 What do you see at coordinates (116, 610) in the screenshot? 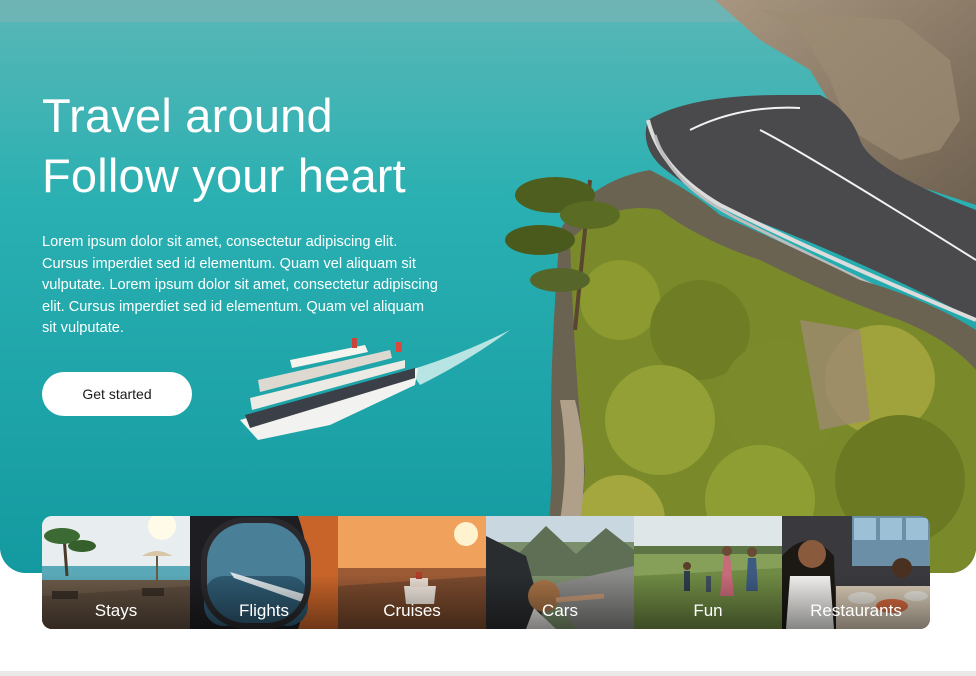
I see `category-label-stays: Stays` at bounding box center [116, 610].